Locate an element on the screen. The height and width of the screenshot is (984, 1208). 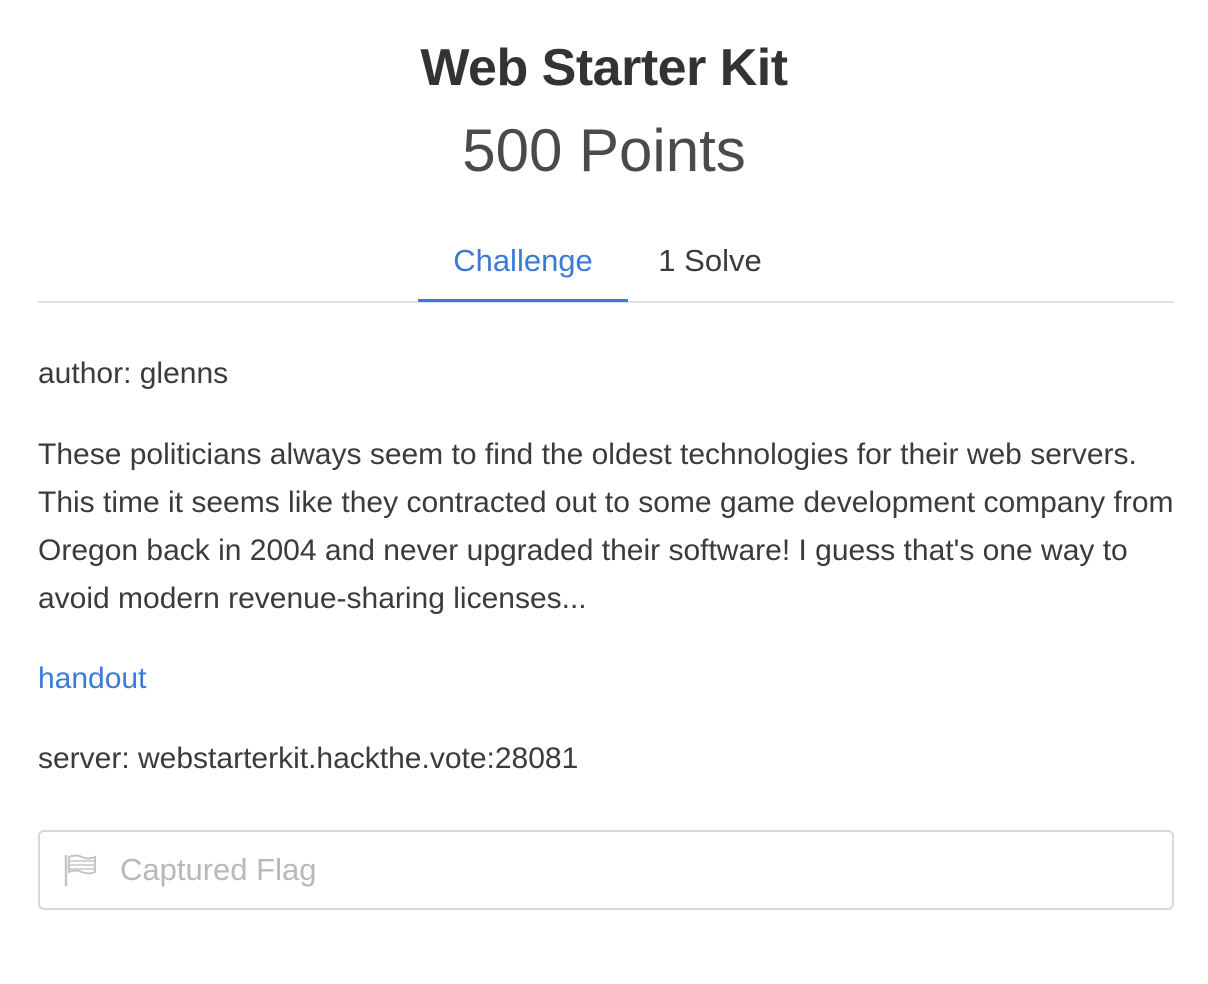
tab-challenge: Challenge is located at coordinates (523, 264).